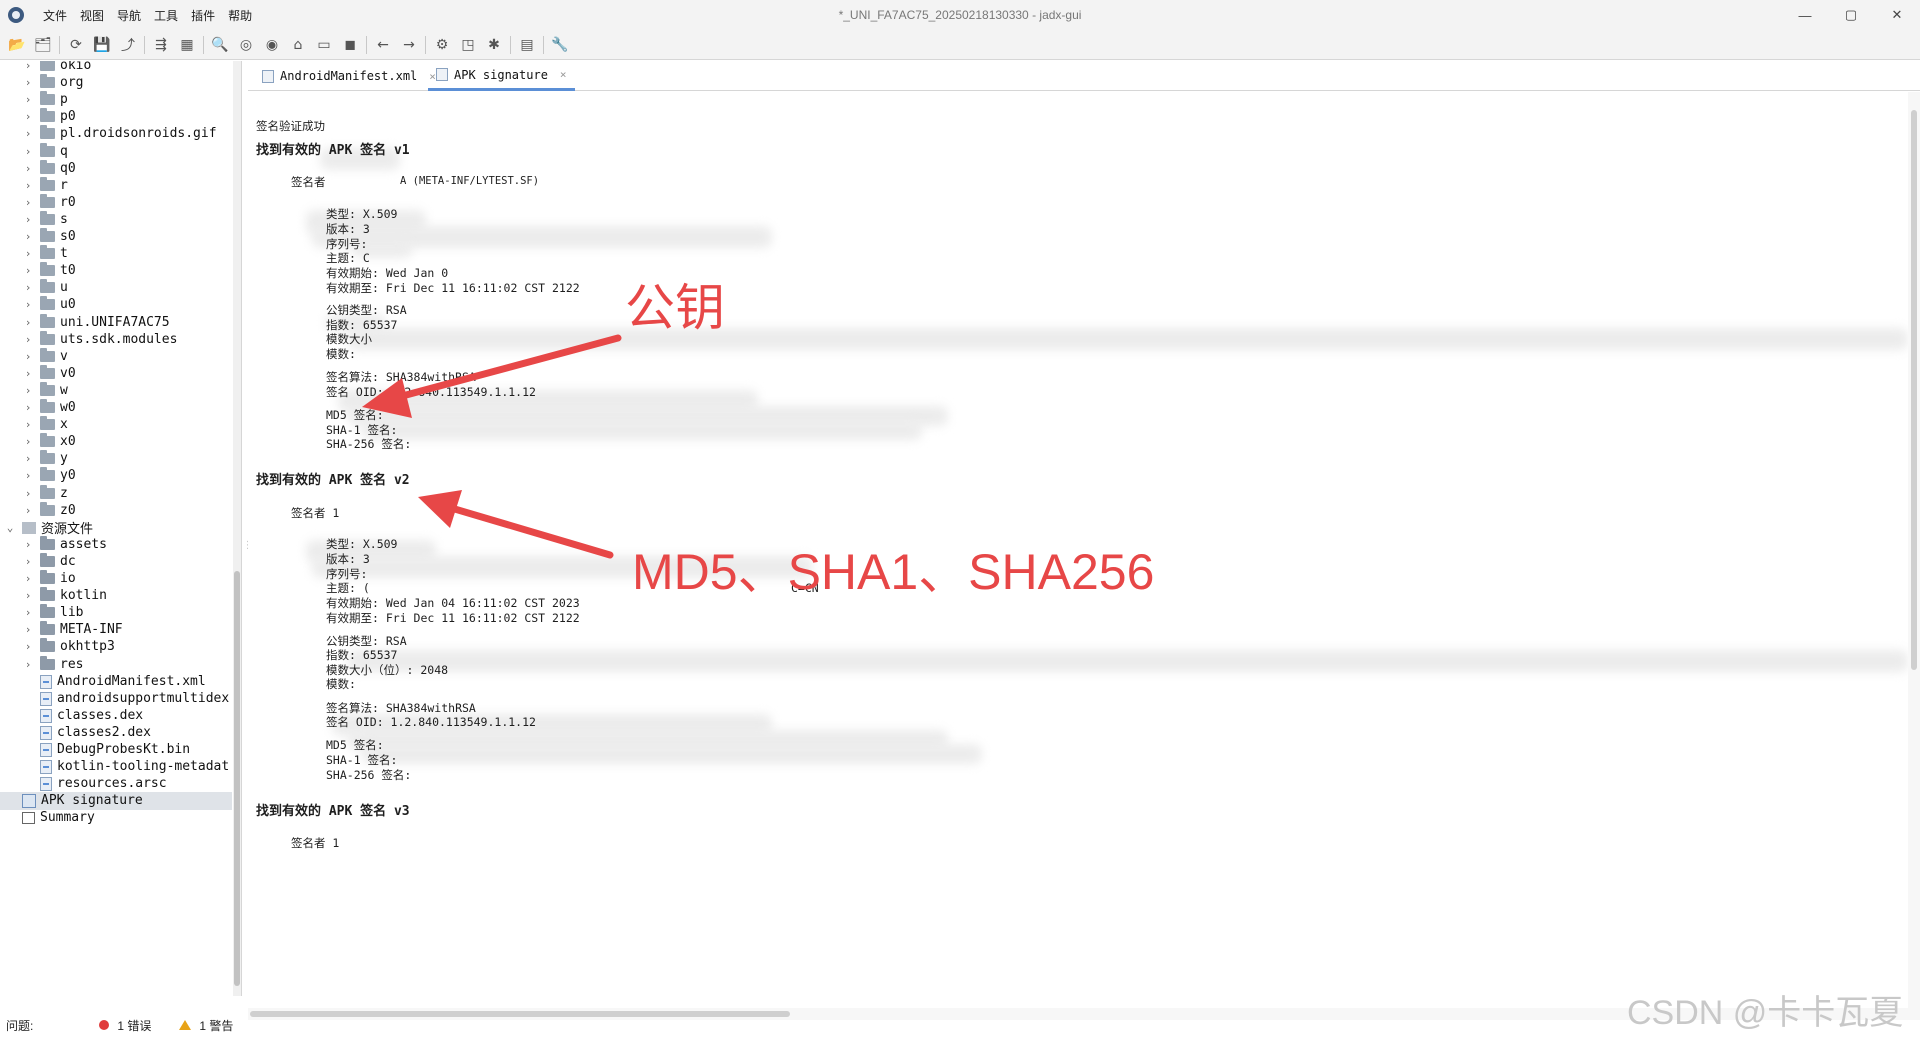 The image size is (1920, 1040). Describe the element at coordinates (298, 45) in the screenshot. I see `home-icon: ⌂` at that location.